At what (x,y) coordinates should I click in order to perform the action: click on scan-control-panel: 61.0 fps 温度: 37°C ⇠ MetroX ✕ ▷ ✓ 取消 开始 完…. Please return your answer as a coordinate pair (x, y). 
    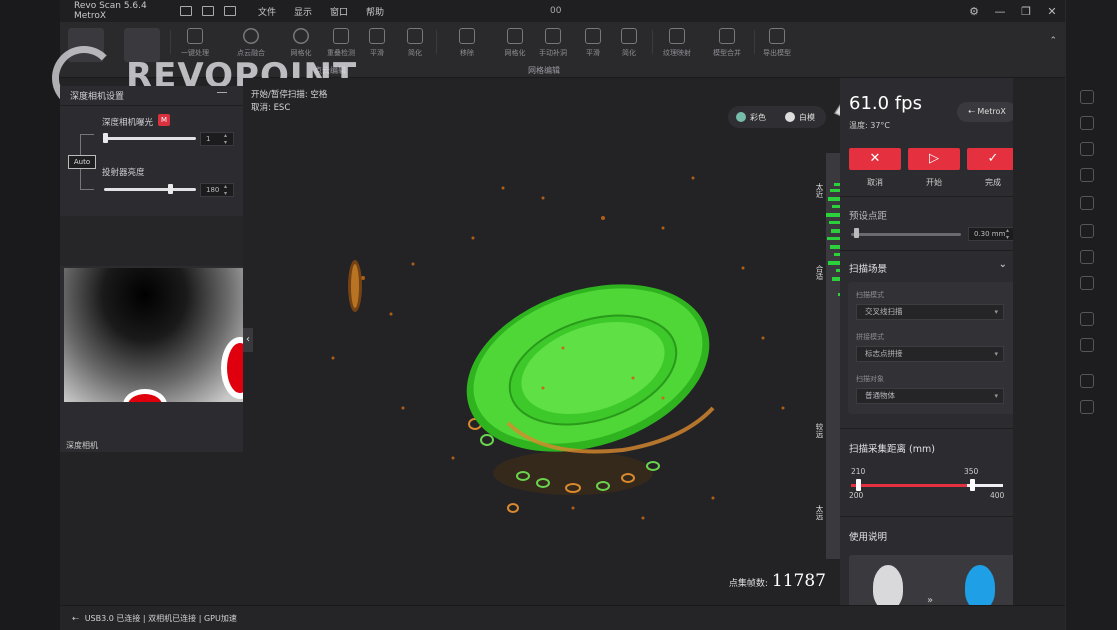
    Looking at the image, I should click on (926, 341).